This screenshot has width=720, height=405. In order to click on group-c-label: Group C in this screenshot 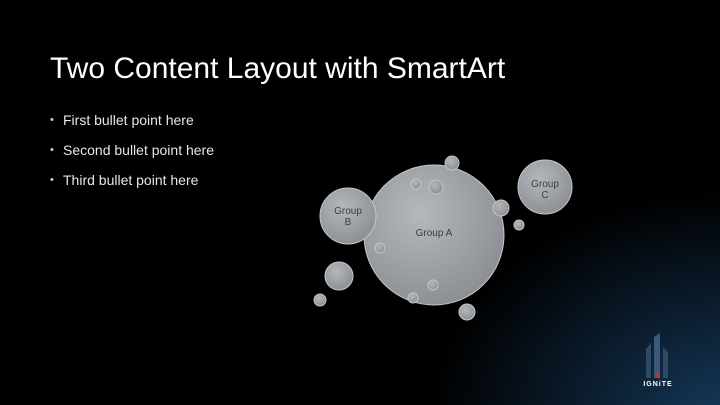, I will do `click(545, 190)`.